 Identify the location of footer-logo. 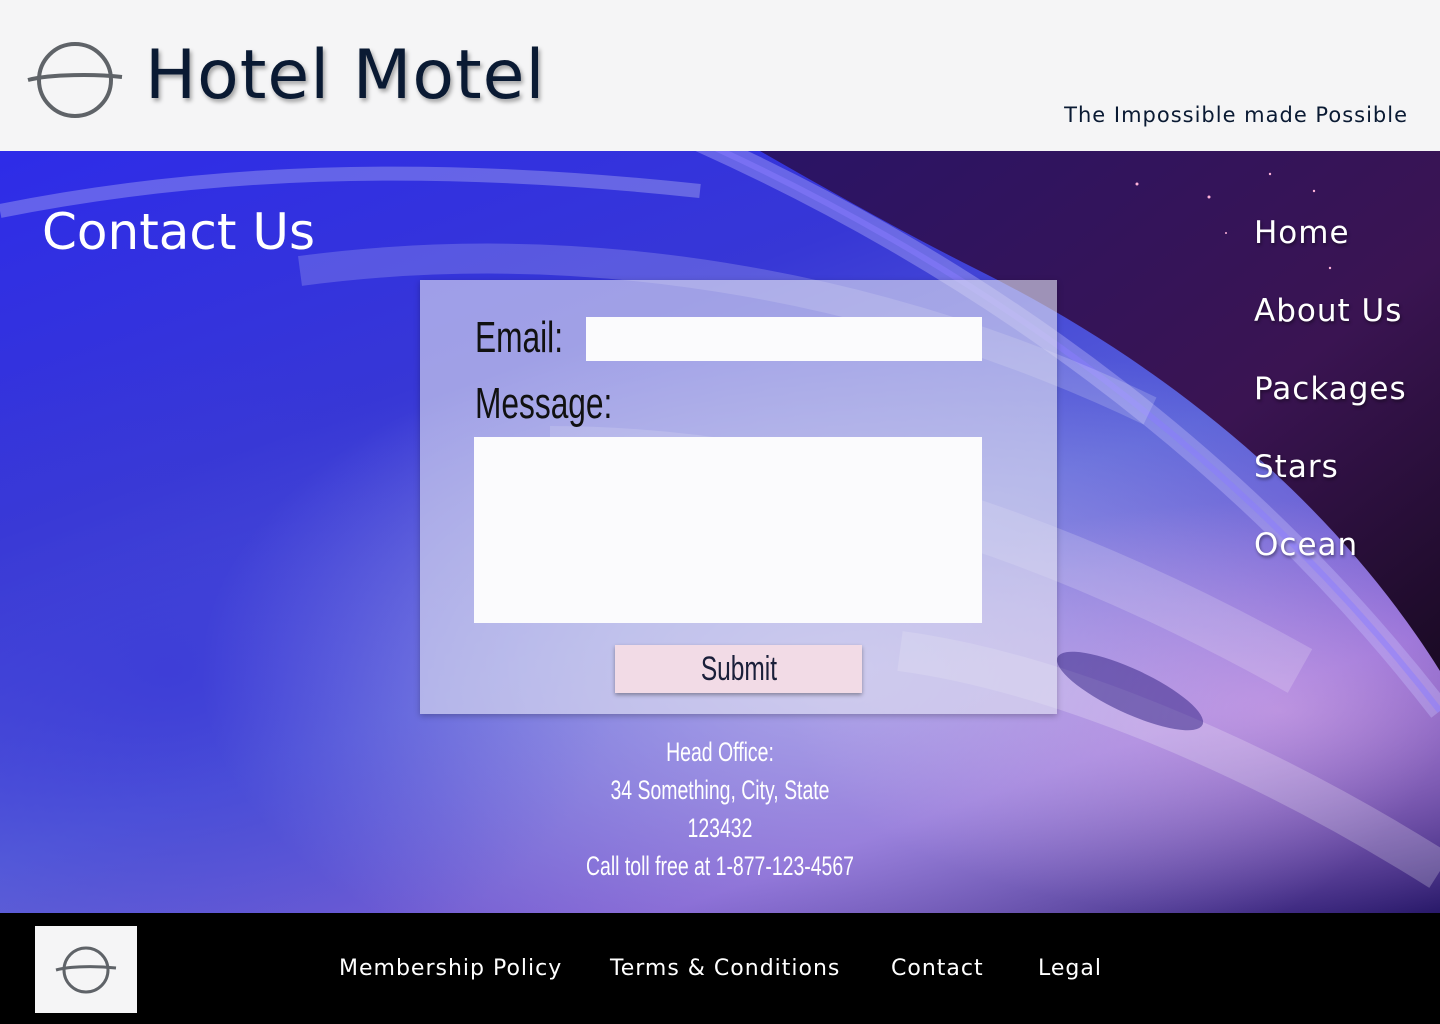
(86, 969).